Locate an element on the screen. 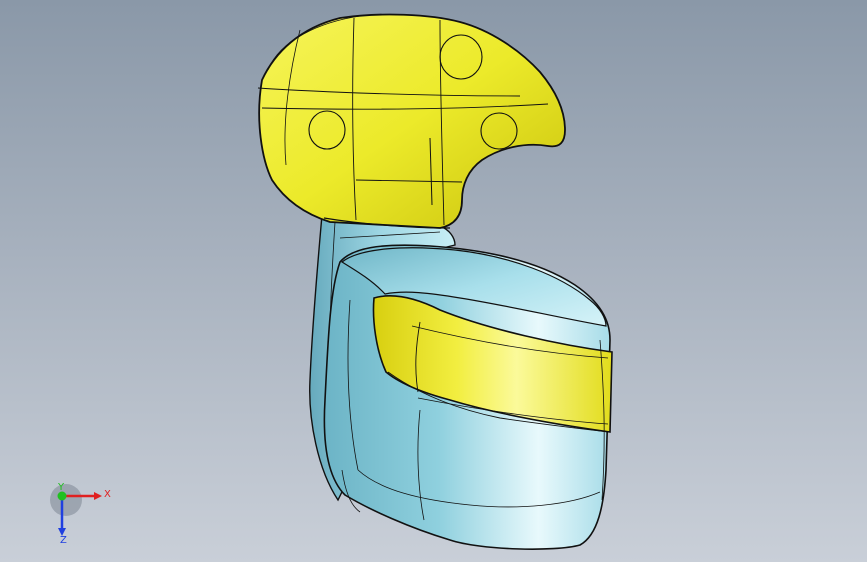  axis-triad: X Y Z is located at coordinates (83, 514).